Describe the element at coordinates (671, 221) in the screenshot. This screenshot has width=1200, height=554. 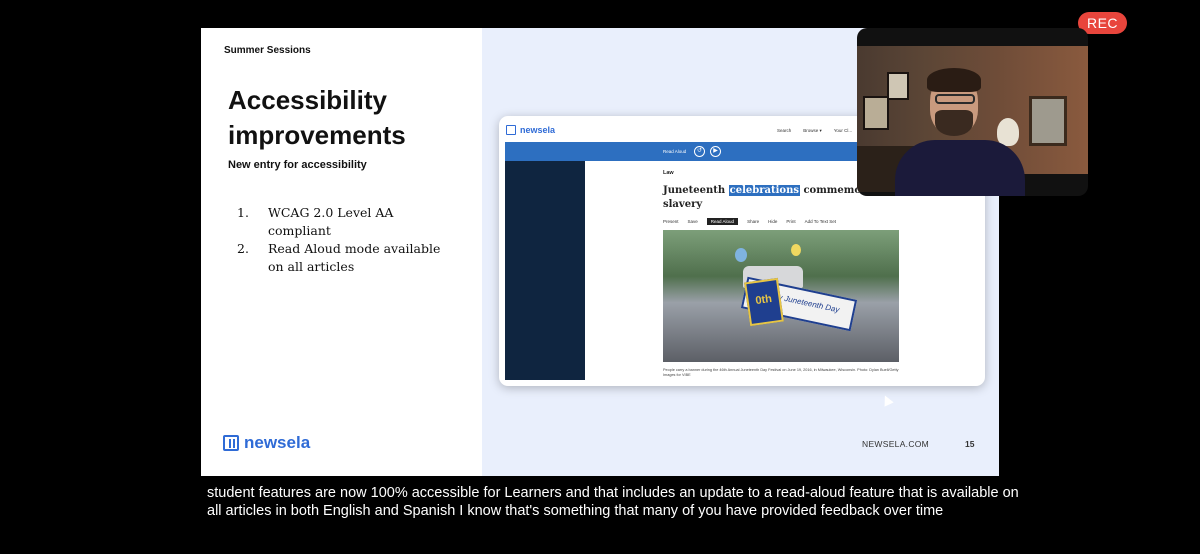
I see `present-button: Present` at that location.